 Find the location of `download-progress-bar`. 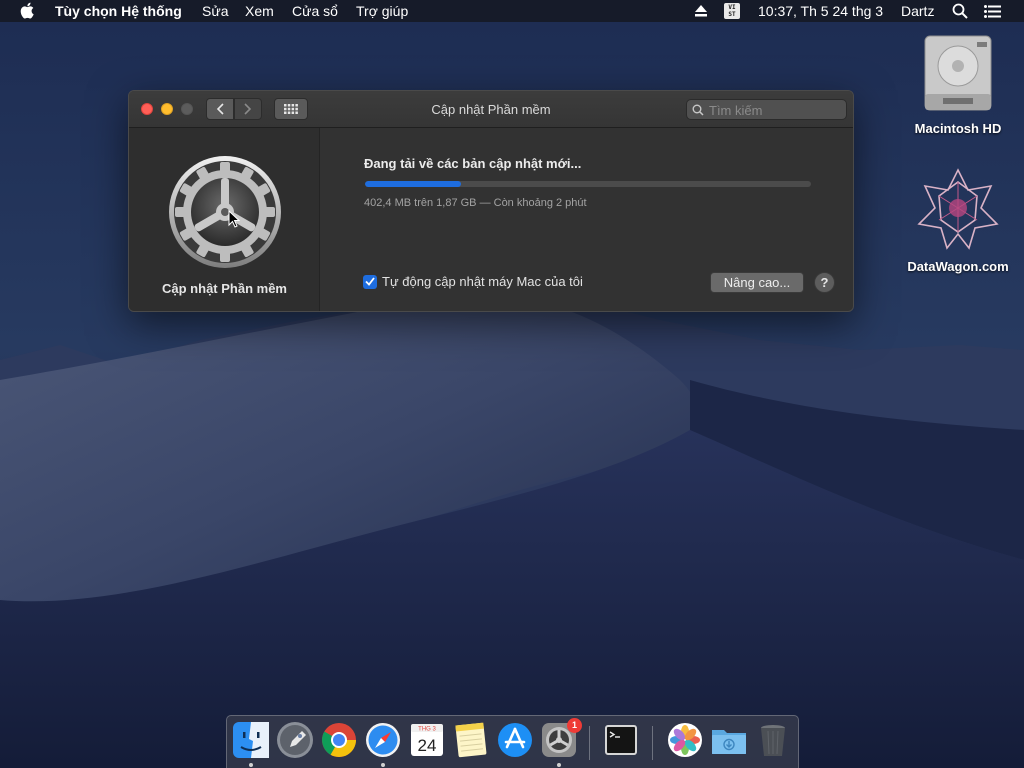

download-progress-bar is located at coordinates (588, 184).